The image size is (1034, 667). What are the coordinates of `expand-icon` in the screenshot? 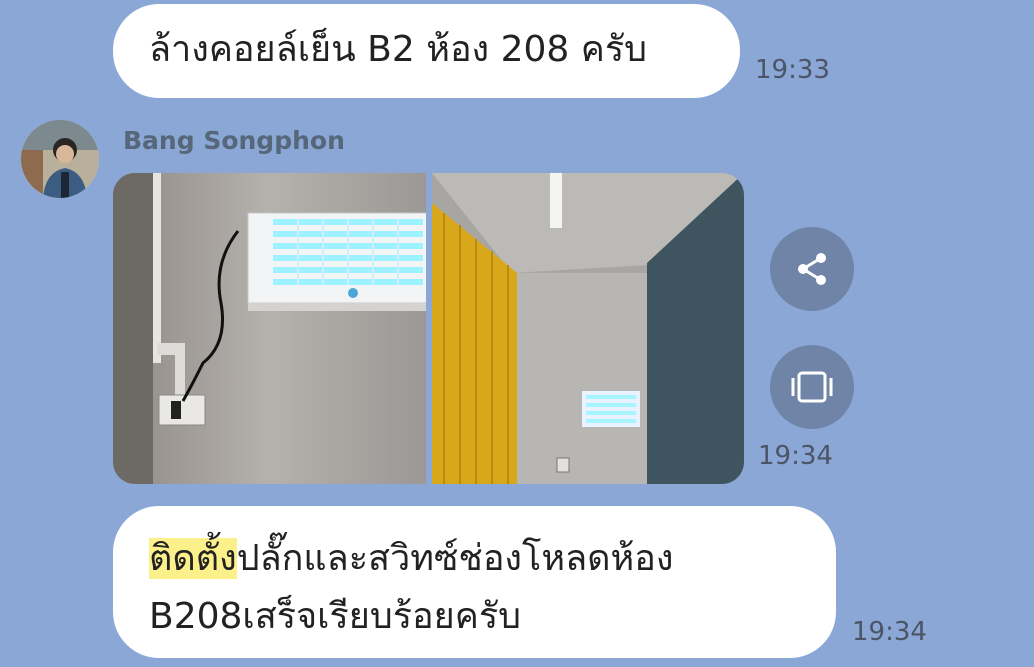 It's located at (812, 387).